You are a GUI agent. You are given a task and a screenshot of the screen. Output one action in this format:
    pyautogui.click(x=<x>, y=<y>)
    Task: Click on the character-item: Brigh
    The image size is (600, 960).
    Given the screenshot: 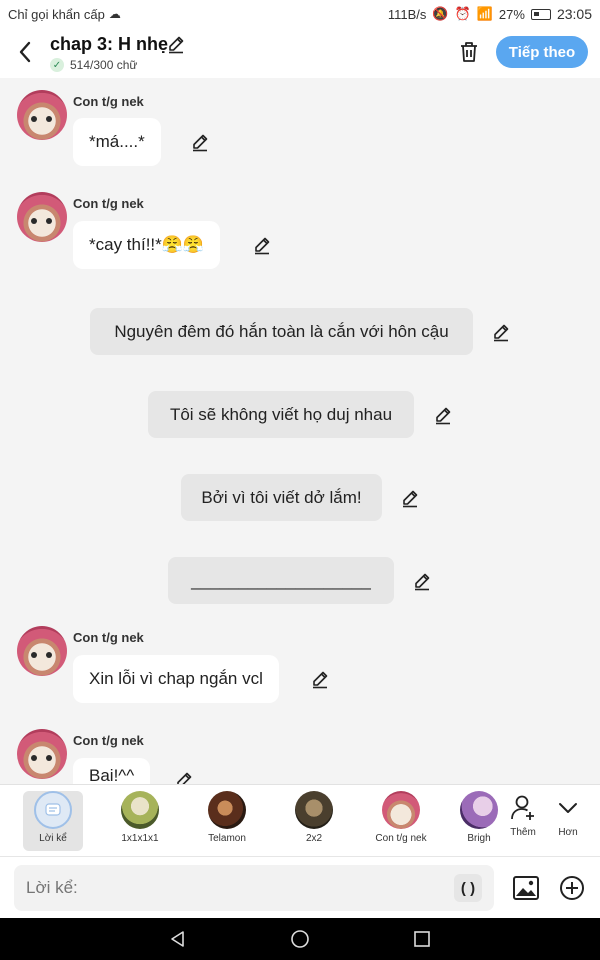 What is the action you would take?
    pyautogui.click(x=479, y=821)
    